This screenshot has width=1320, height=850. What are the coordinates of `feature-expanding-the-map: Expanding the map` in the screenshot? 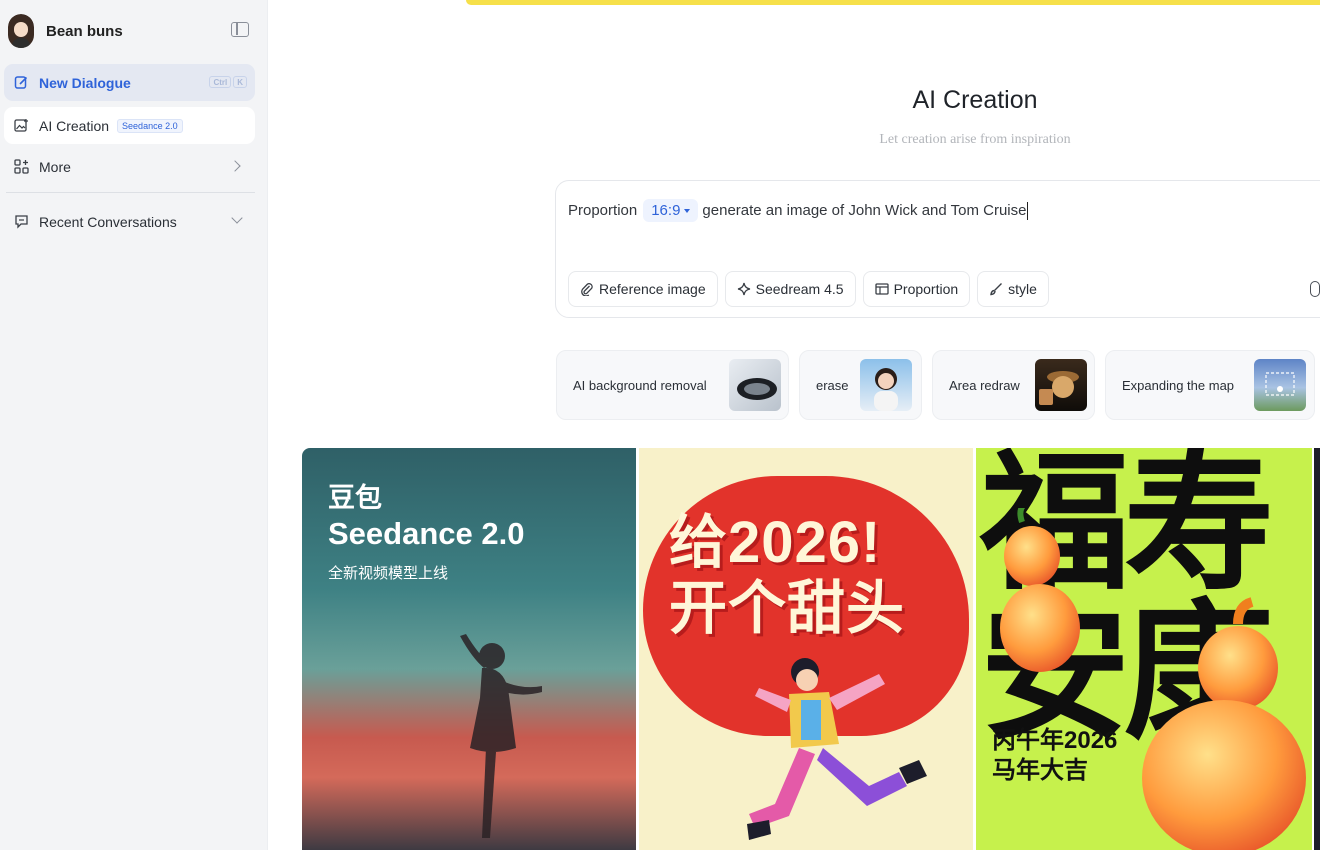 It's located at (1210, 385).